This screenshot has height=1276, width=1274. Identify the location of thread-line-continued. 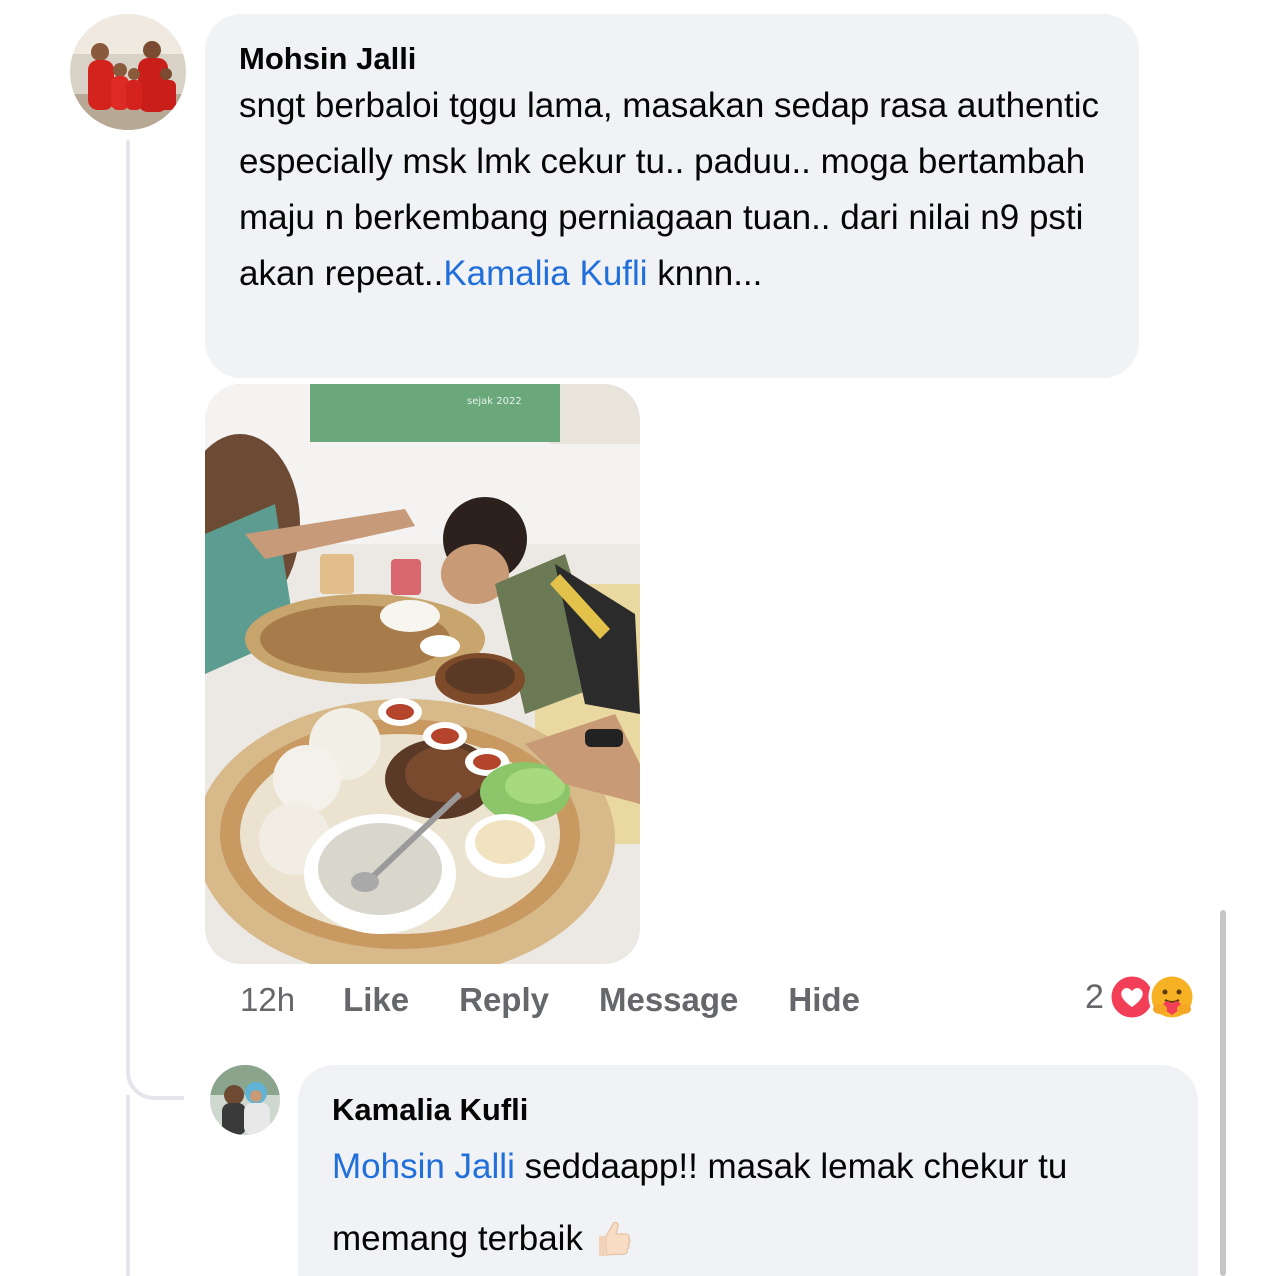
(128, 1185).